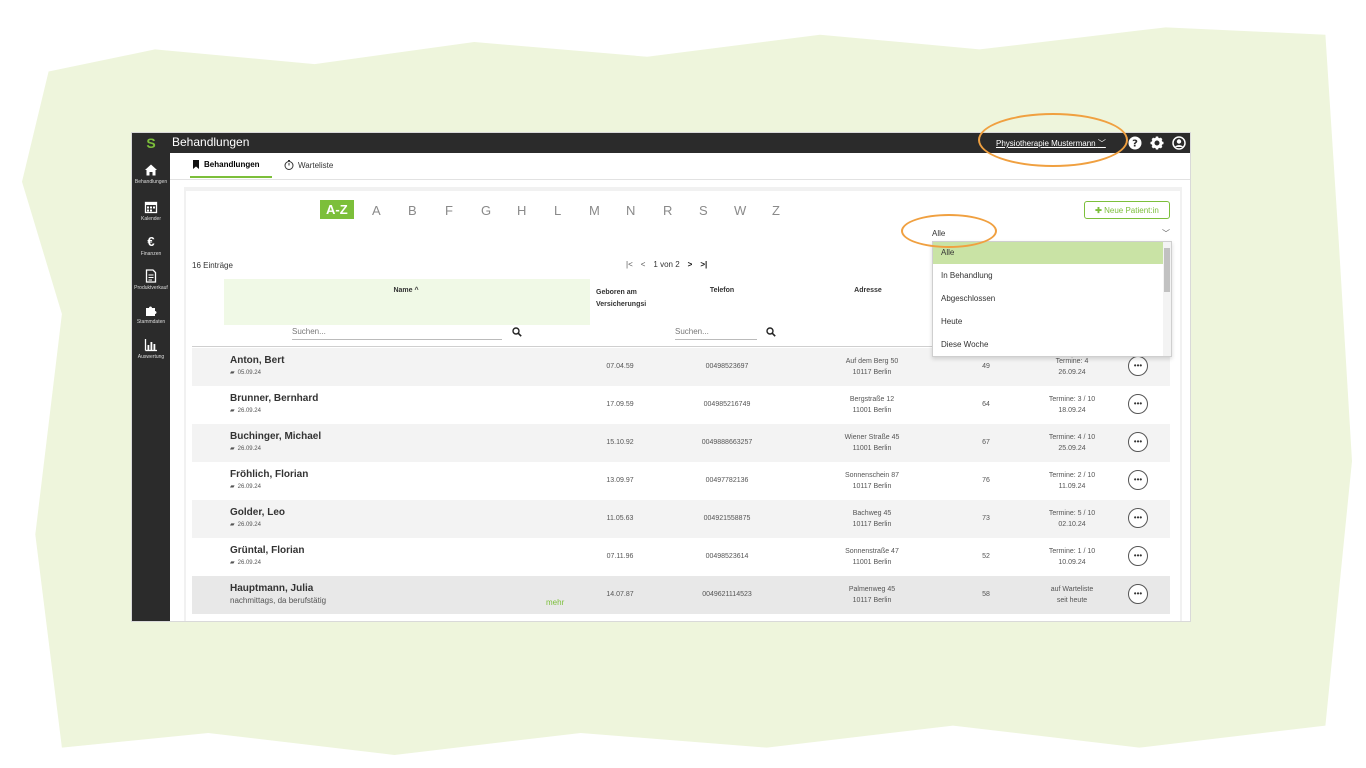 The image size is (1366, 768). Describe the element at coordinates (629, 264) in the screenshot. I see `first-page-icon: |<` at that location.